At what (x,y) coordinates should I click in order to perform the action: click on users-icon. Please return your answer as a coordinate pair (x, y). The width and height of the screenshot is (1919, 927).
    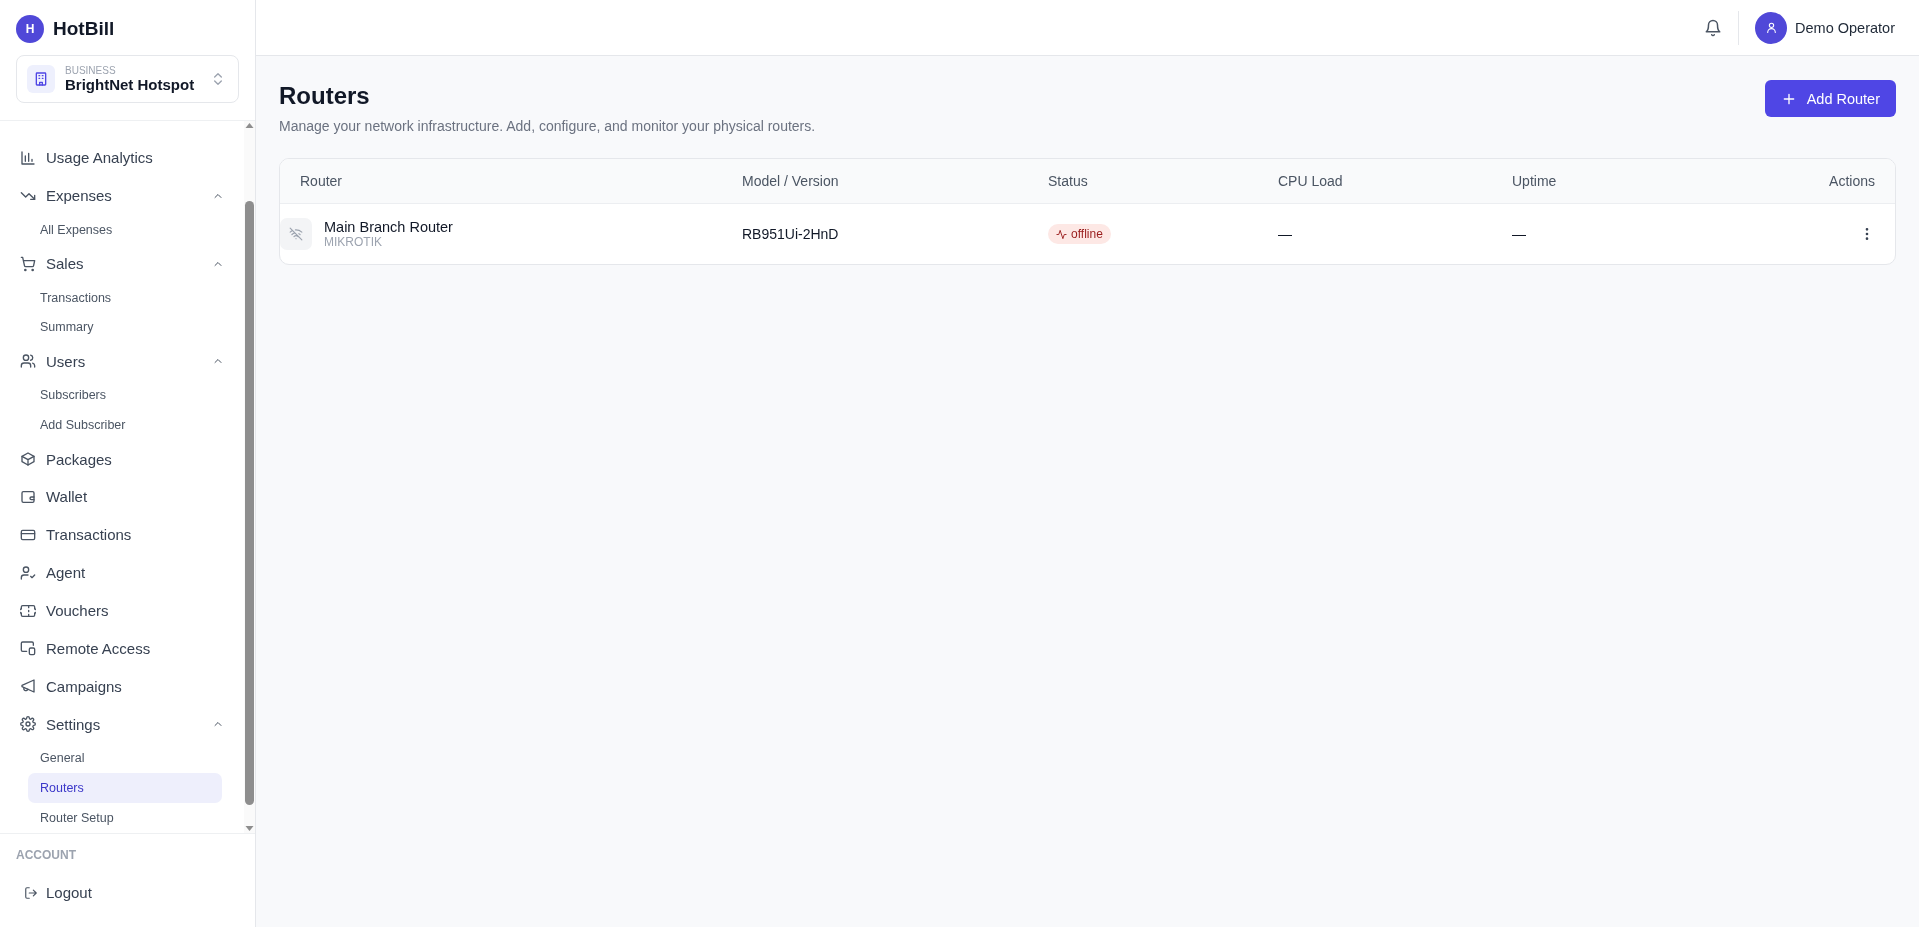
    Looking at the image, I should click on (28, 361).